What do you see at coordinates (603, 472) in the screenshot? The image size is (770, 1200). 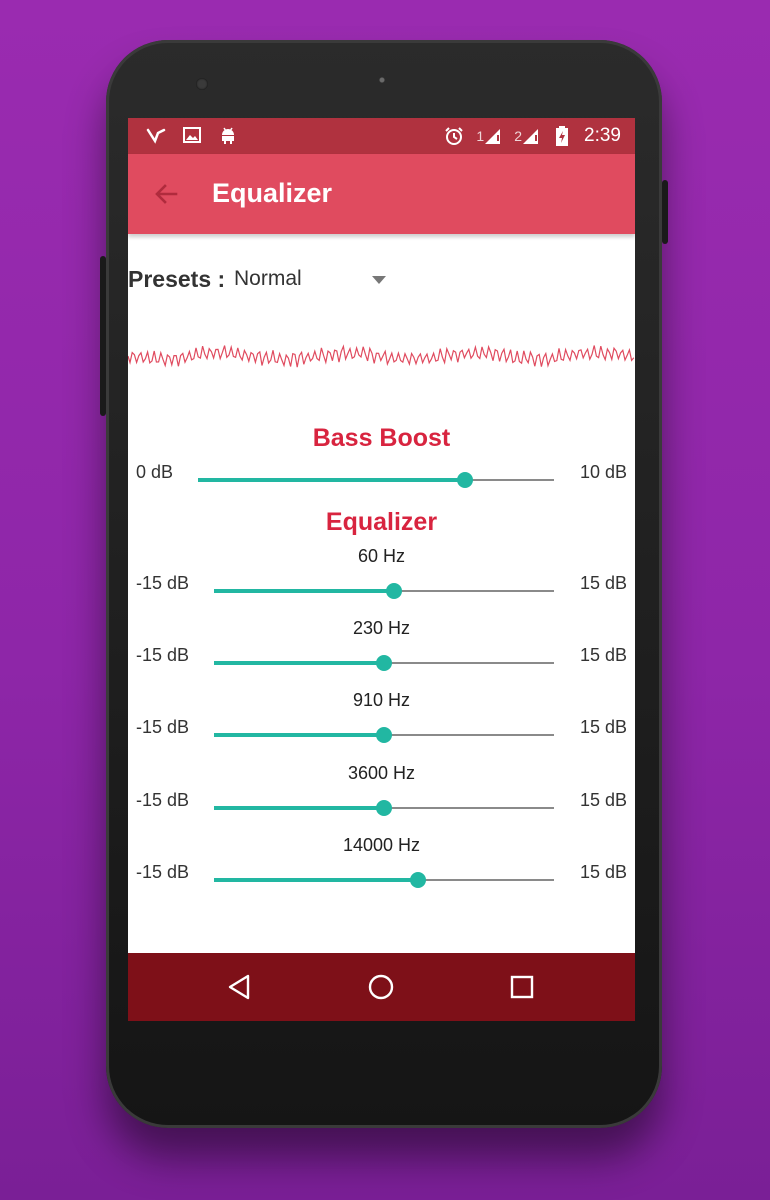 I see `bass-max-label: 10 dB` at bounding box center [603, 472].